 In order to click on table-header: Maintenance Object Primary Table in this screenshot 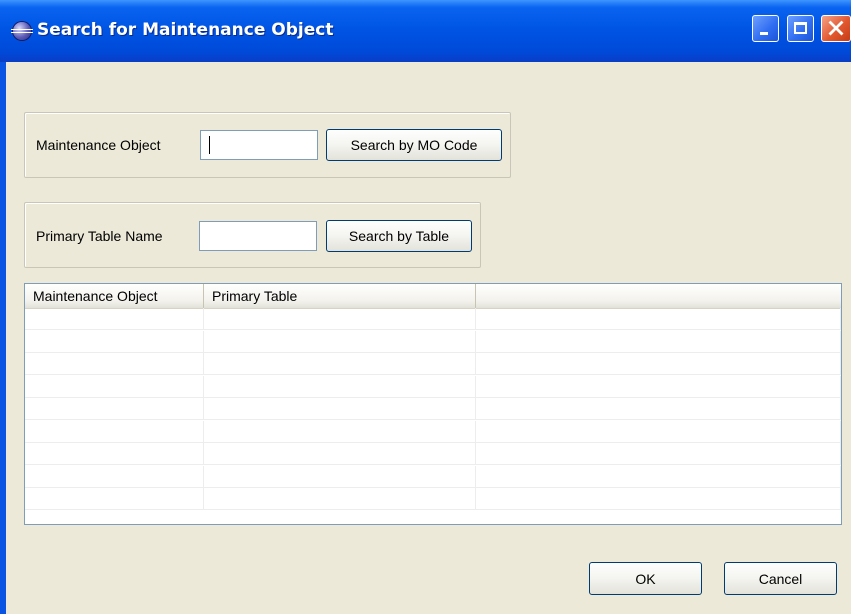, I will do `click(433, 296)`.